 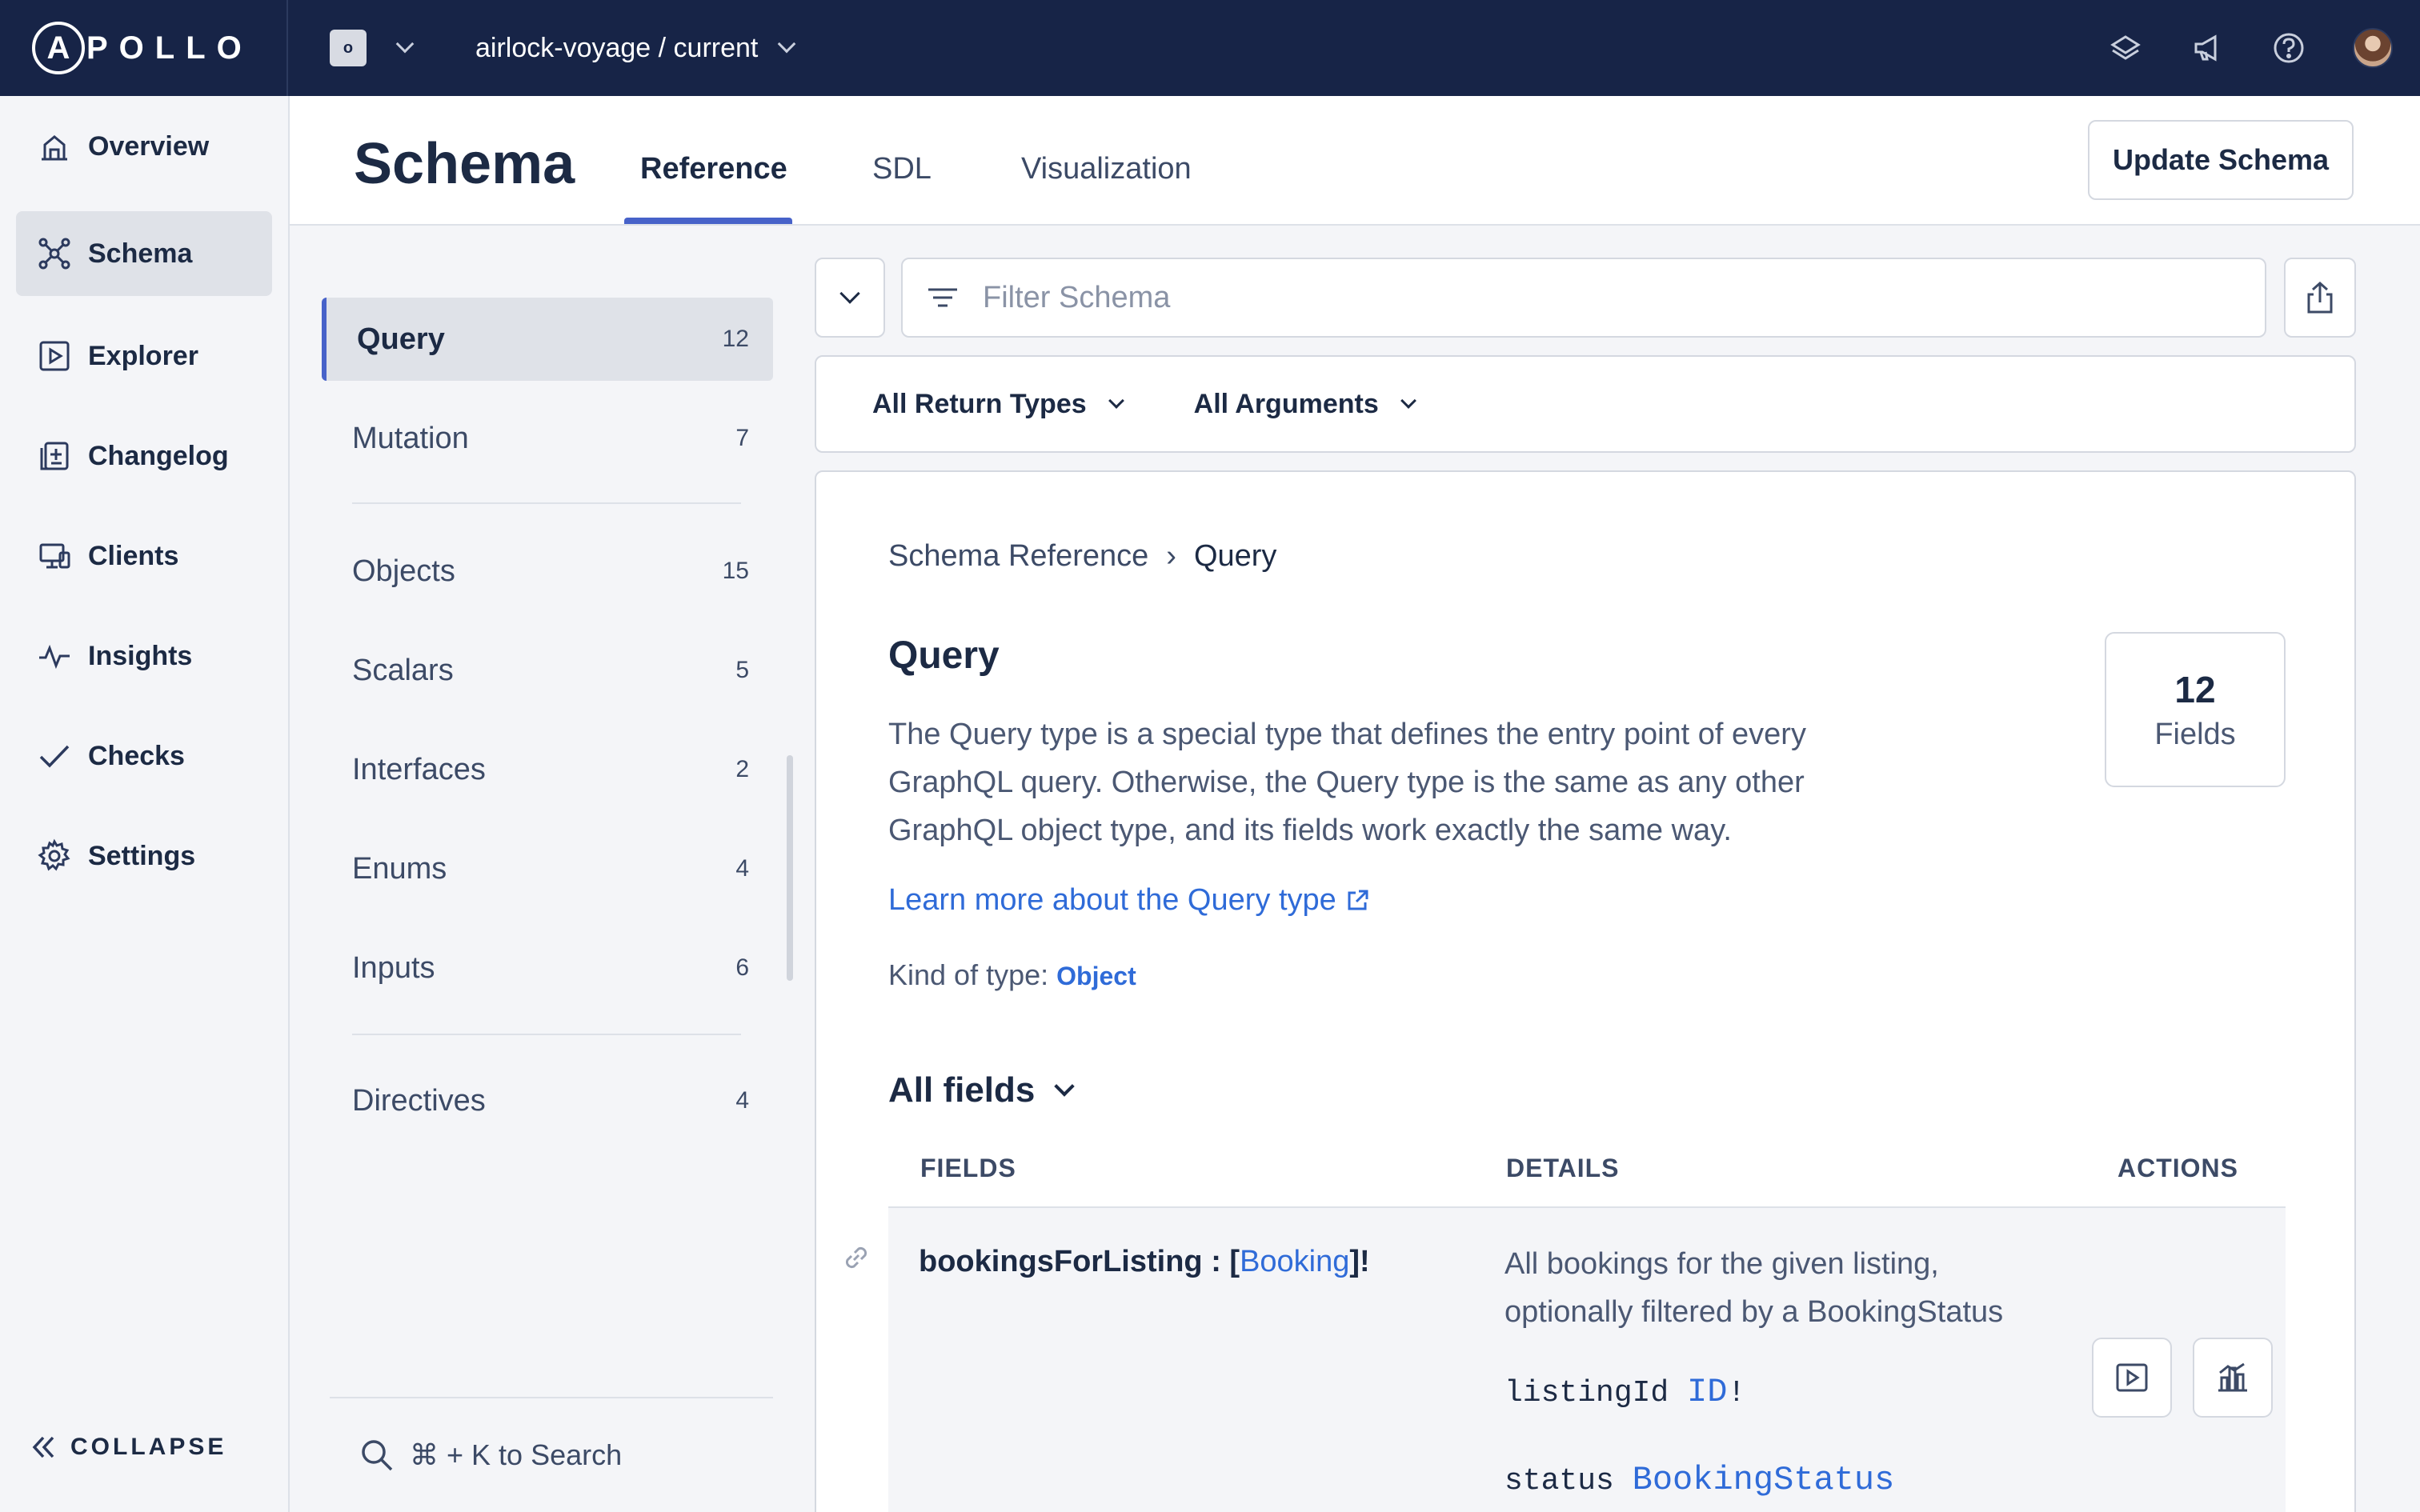 What do you see at coordinates (1764, 1480) in the screenshot?
I see `argument-type-link: BookingStatus` at bounding box center [1764, 1480].